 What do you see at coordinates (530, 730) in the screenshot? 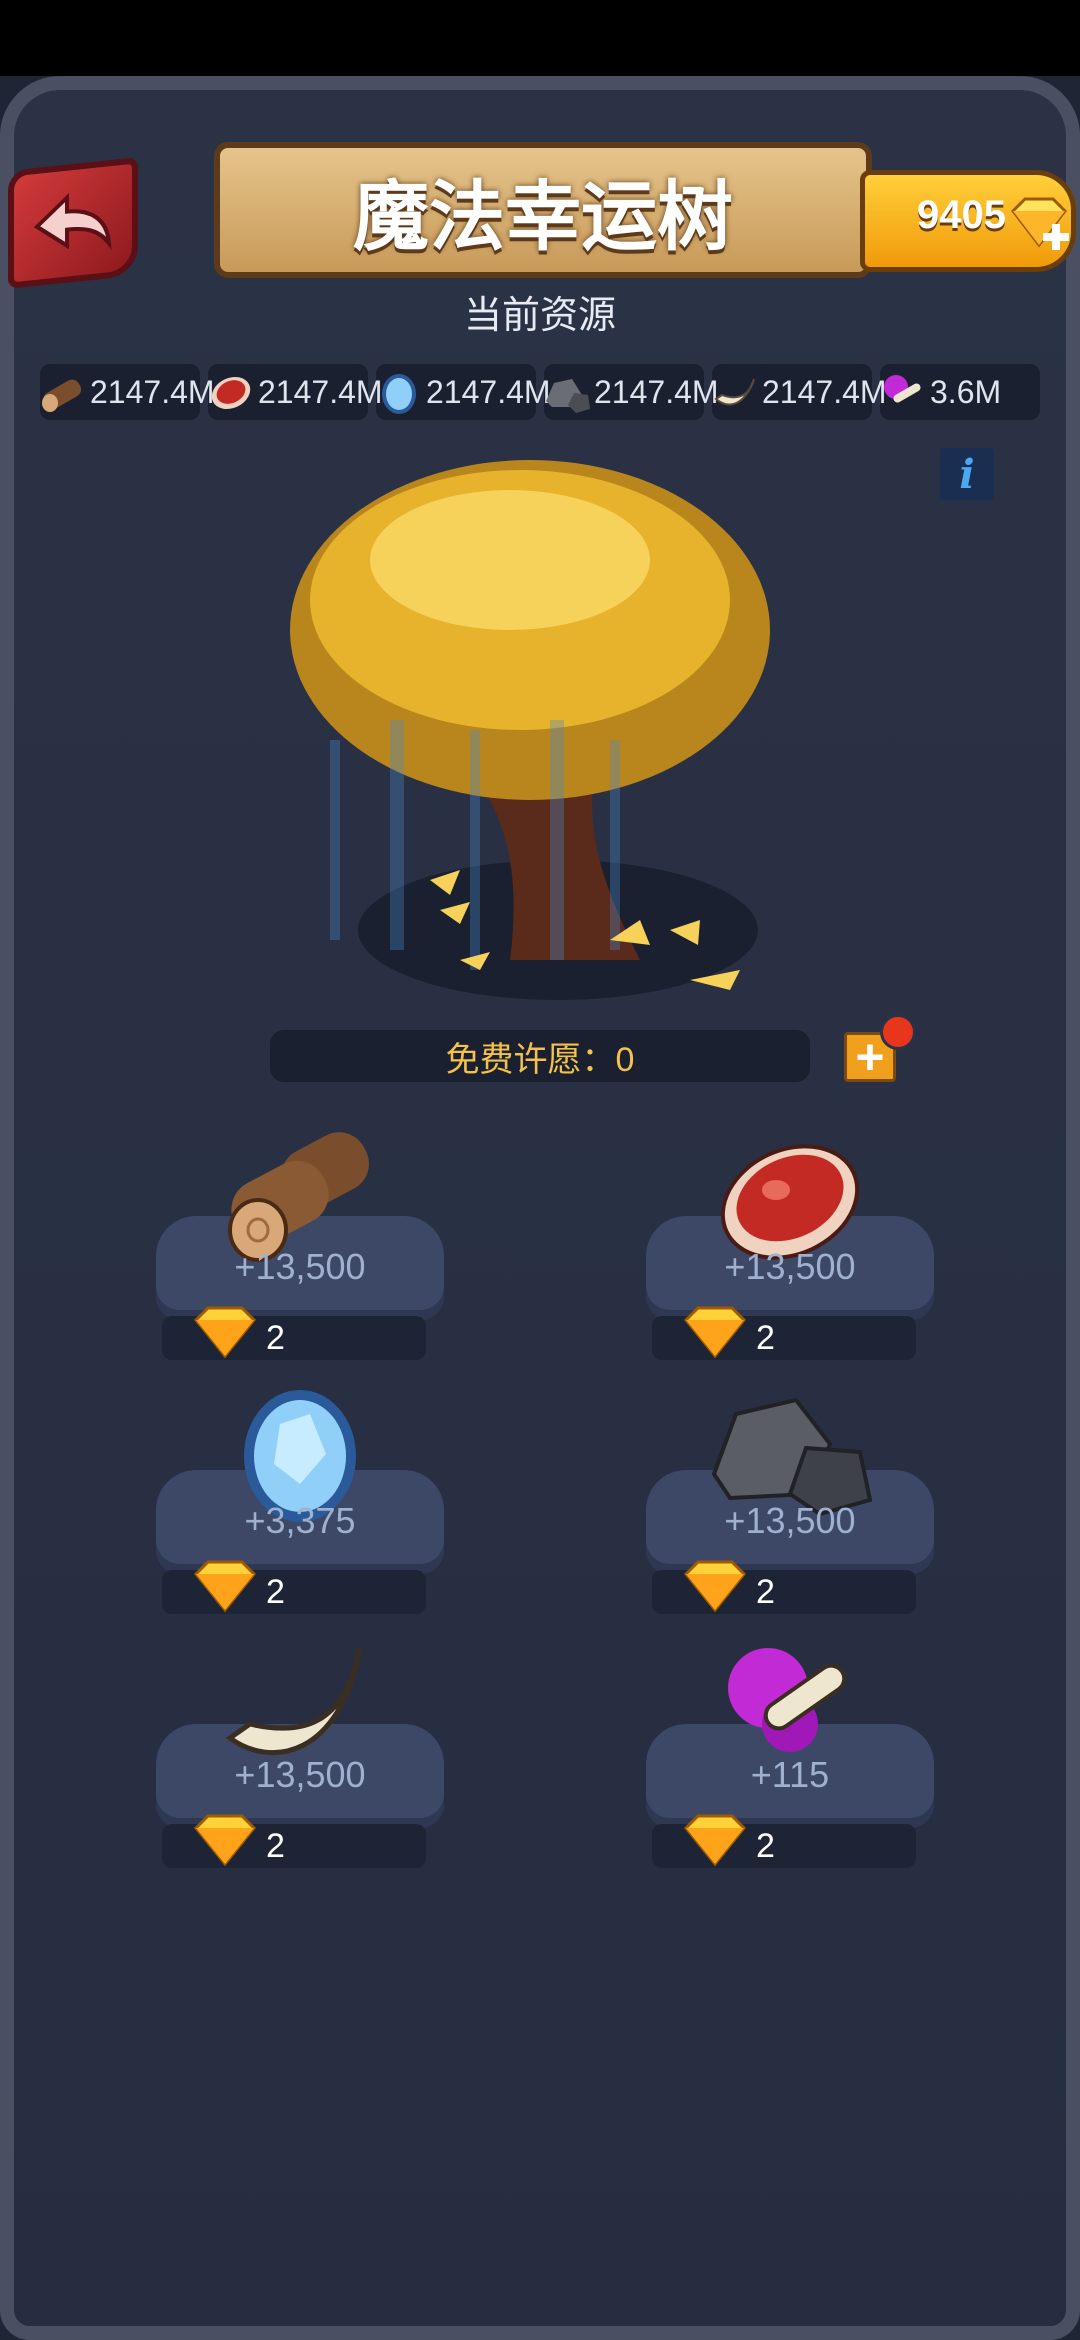
I see `lucky-tree-image` at bounding box center [530, 730].